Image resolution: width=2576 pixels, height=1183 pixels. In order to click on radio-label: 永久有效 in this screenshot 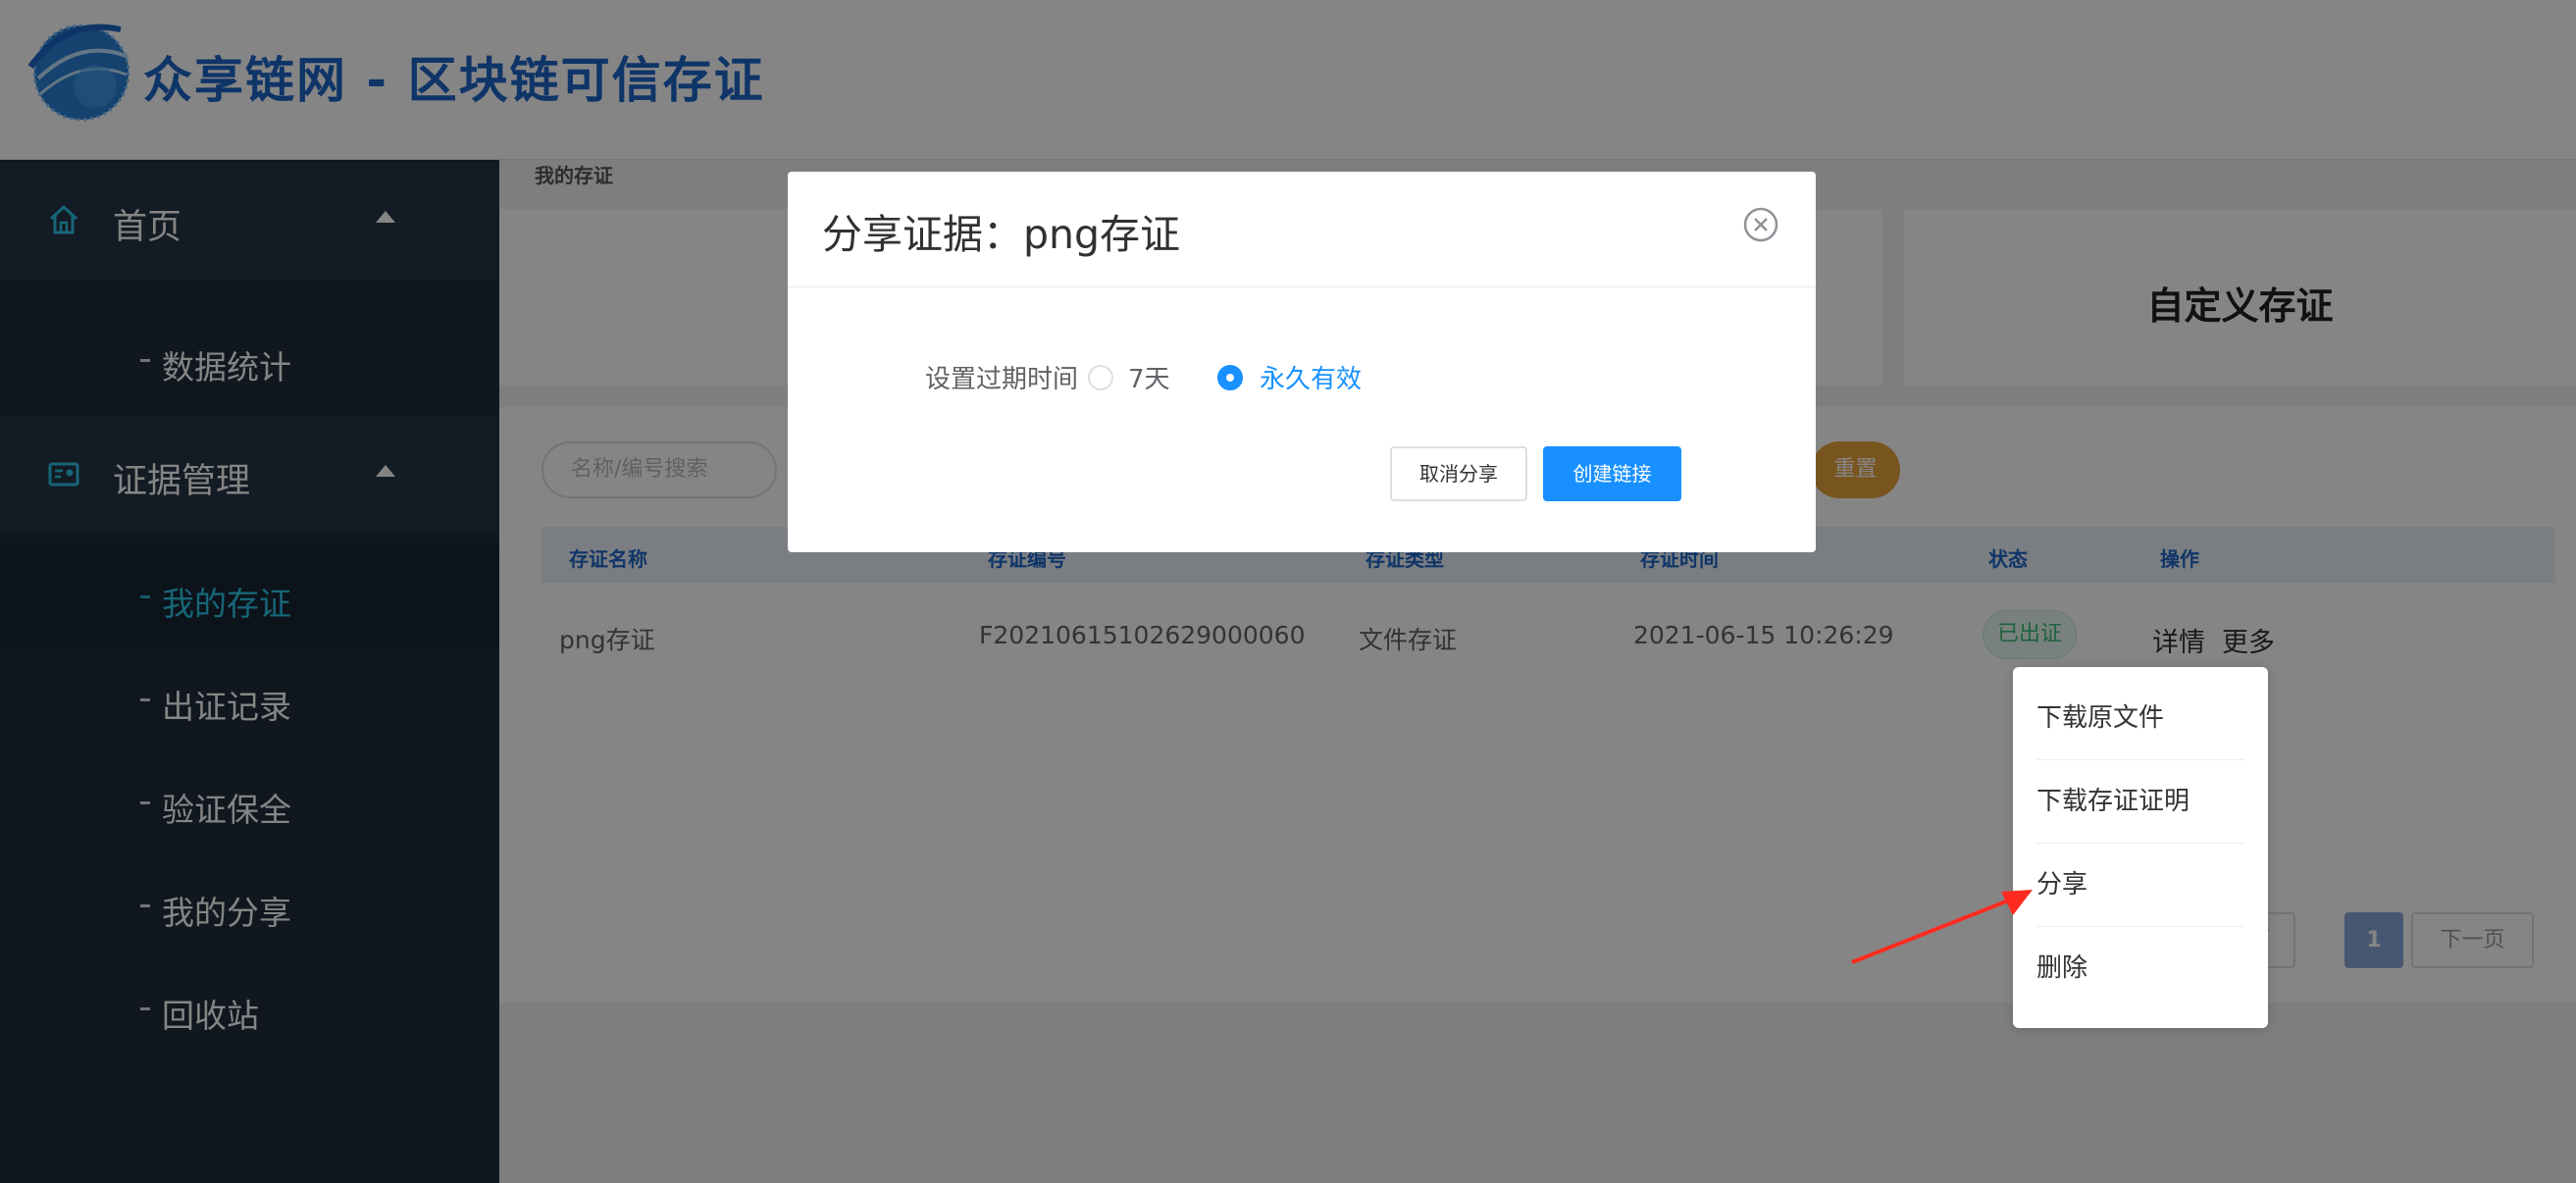, I will do `click(1311, 377)`.